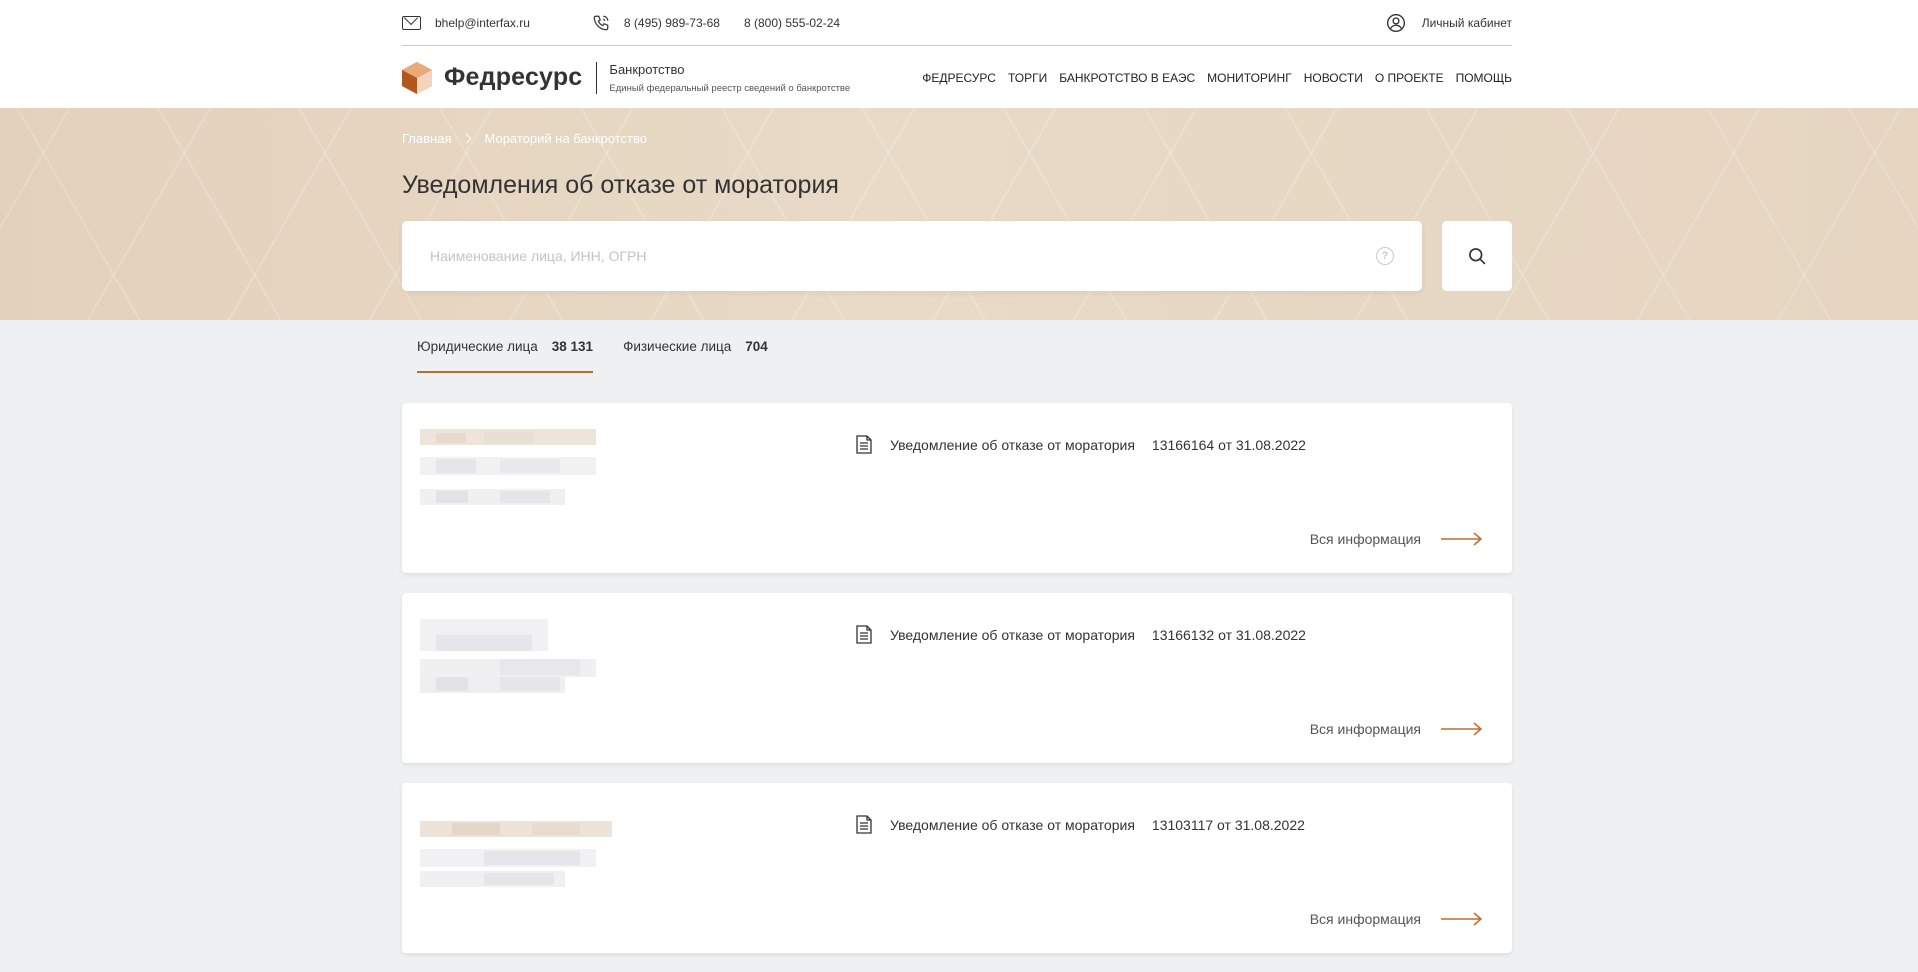  I want to click on user-icon, so click(1395, 22).